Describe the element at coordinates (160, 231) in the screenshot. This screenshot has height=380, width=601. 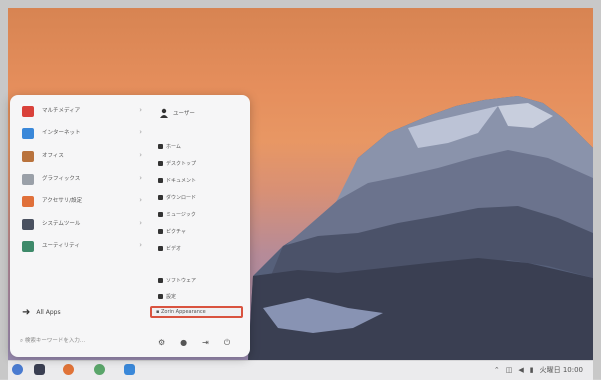
I see `pictures-icon` at that location.